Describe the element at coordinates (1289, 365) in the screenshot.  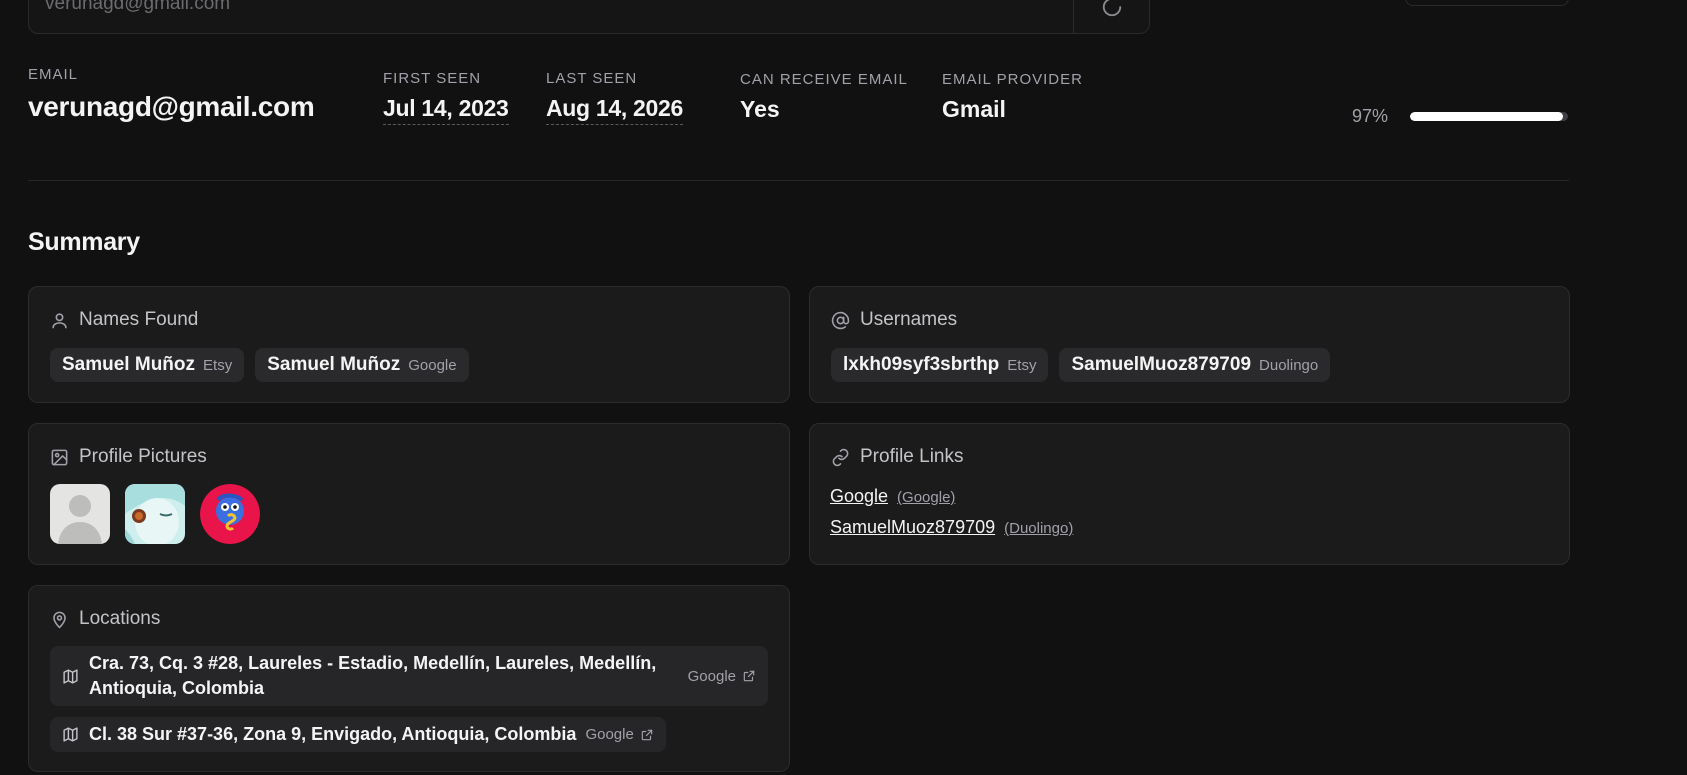
I see `username-chip-source: Duolingo` at that location.